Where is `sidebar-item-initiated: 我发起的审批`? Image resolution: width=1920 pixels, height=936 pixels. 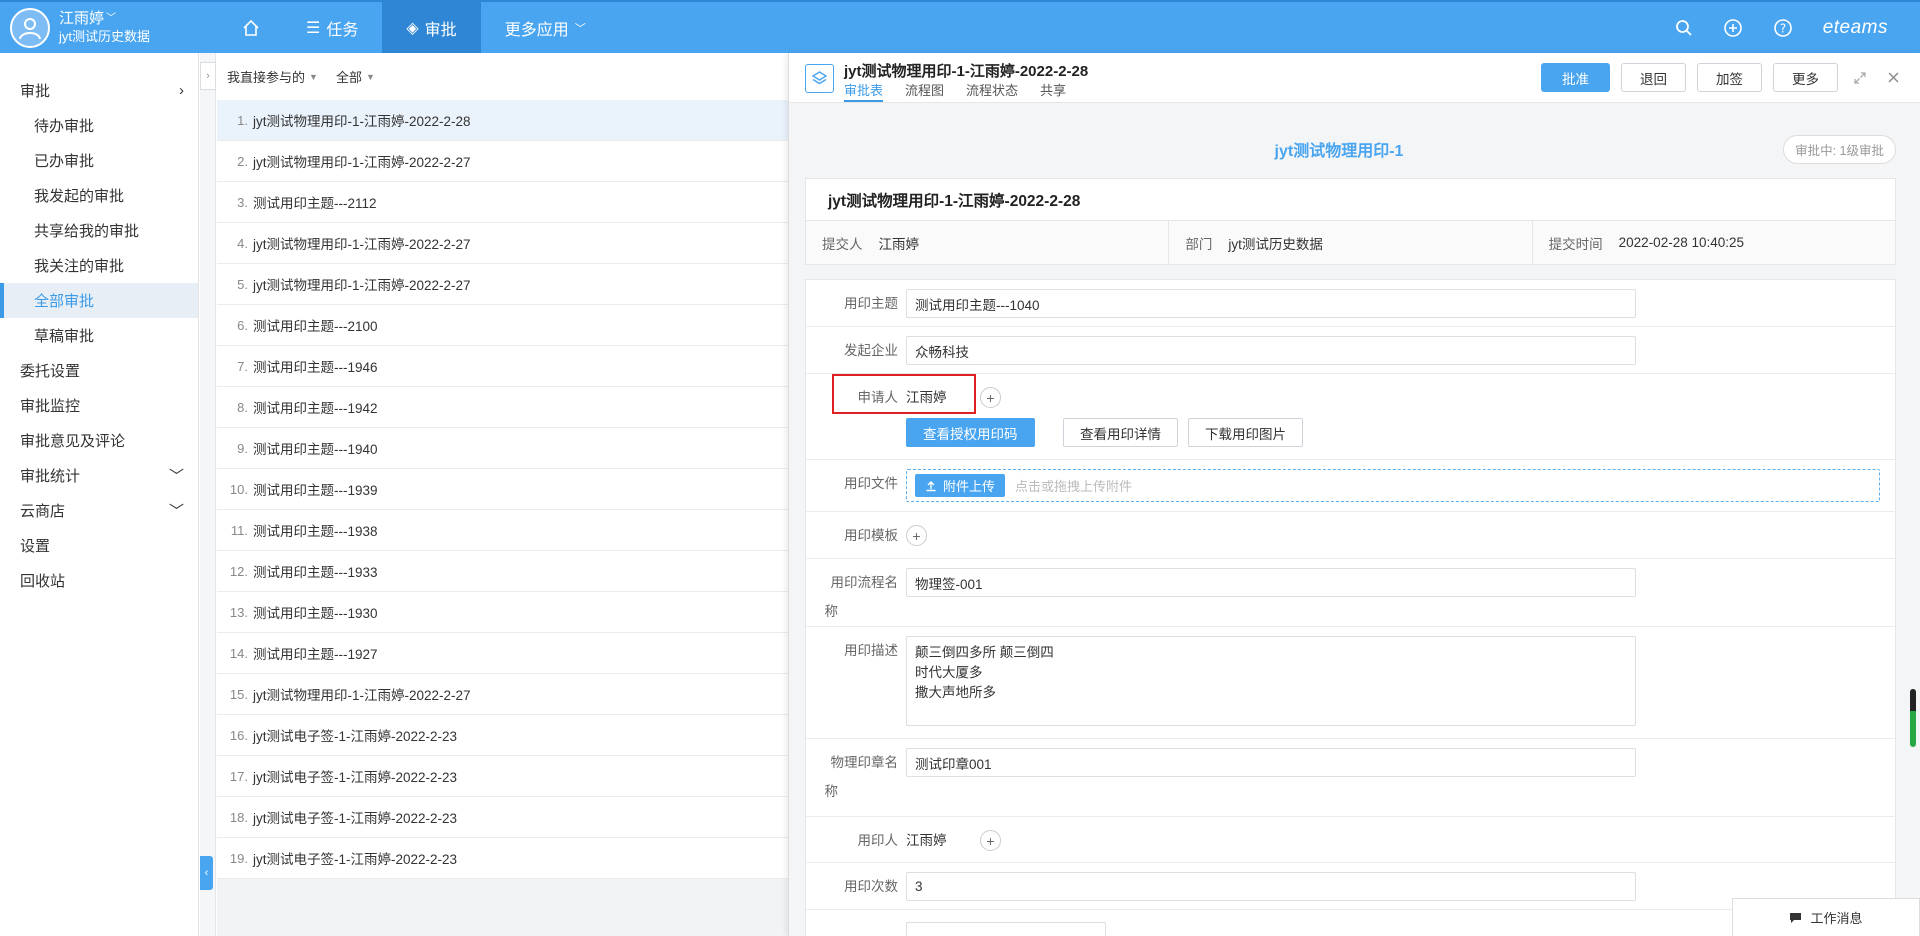 sidebar-item-initiated: 我发起的审批 is located at coordinates (99, 195).